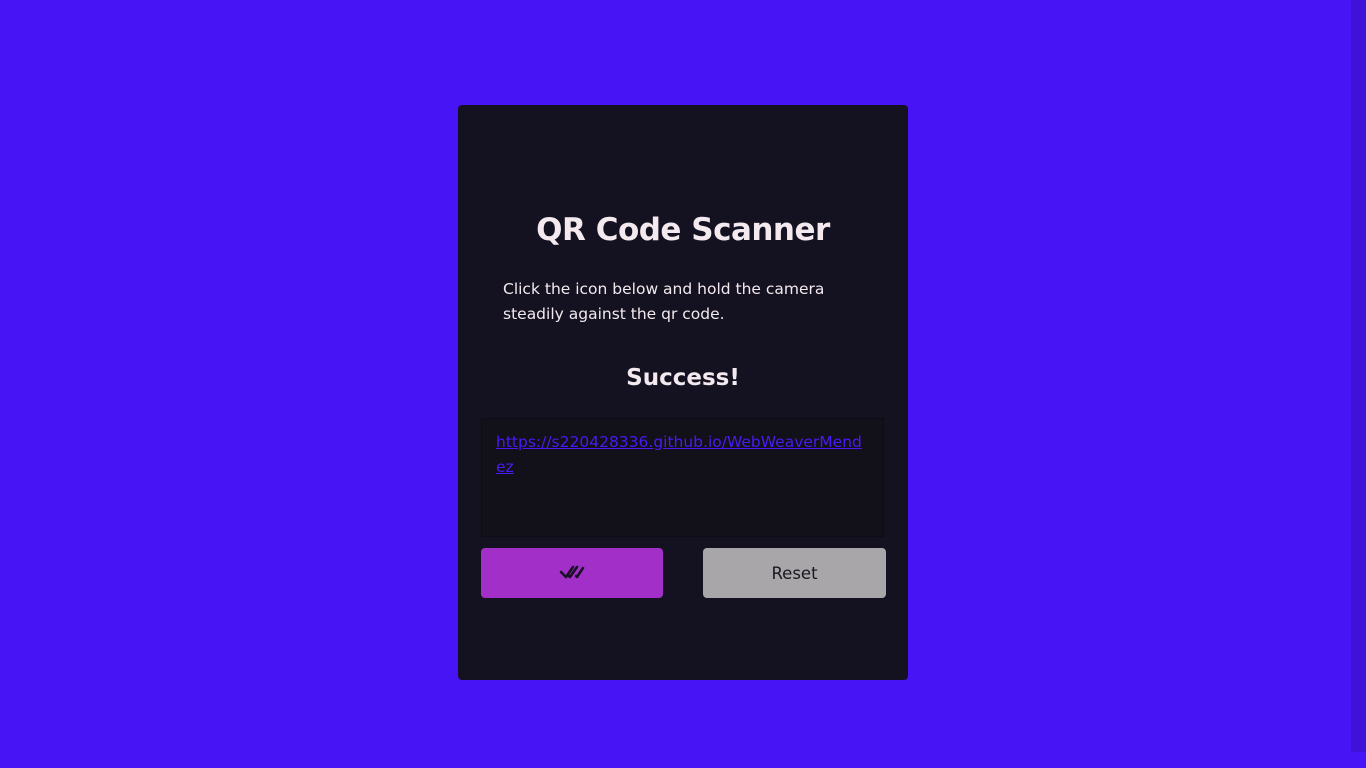 Image resolution: width=1366 pixels, height=768 pixels. Describe the element at coordinates (1358, 376) in the screenshot. I see `scrollbar` at that location.